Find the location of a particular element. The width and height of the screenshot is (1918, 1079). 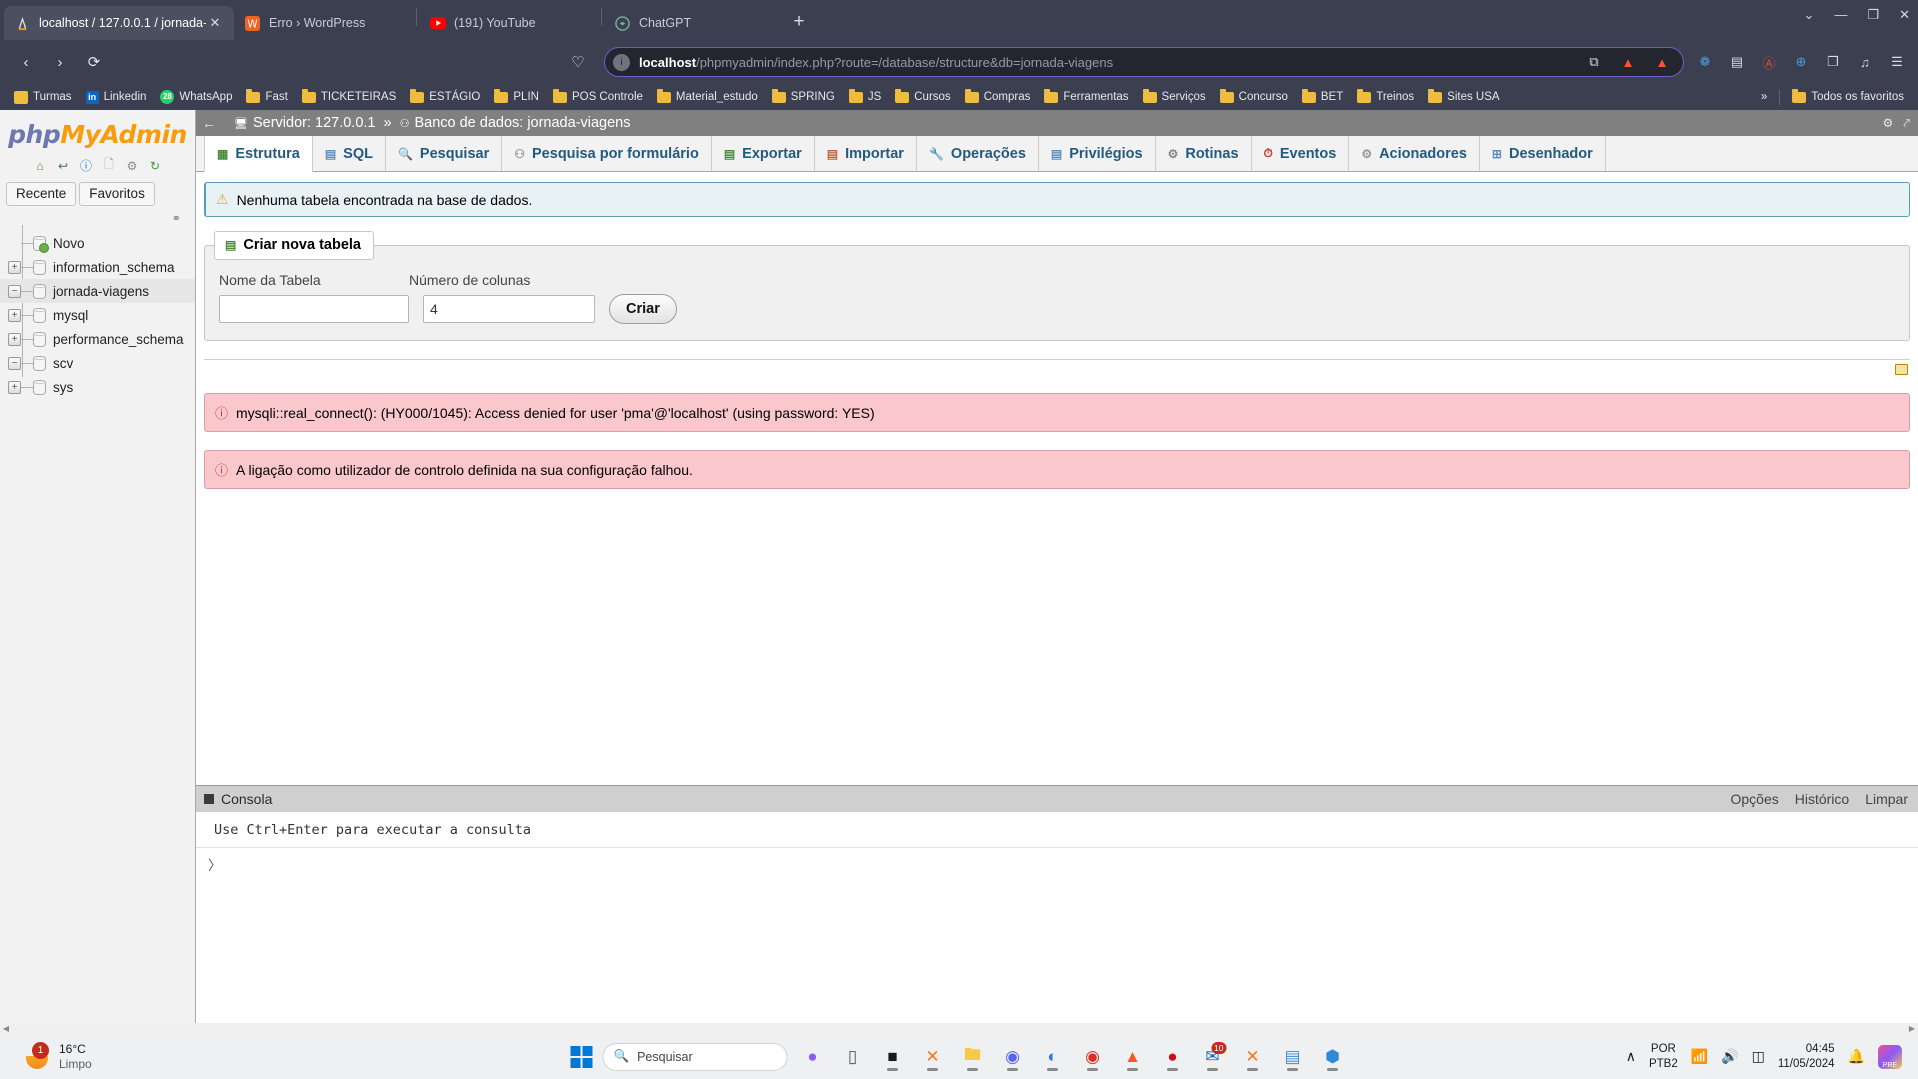

menu-icon: ☰ is located at coordinates (1897, 62).